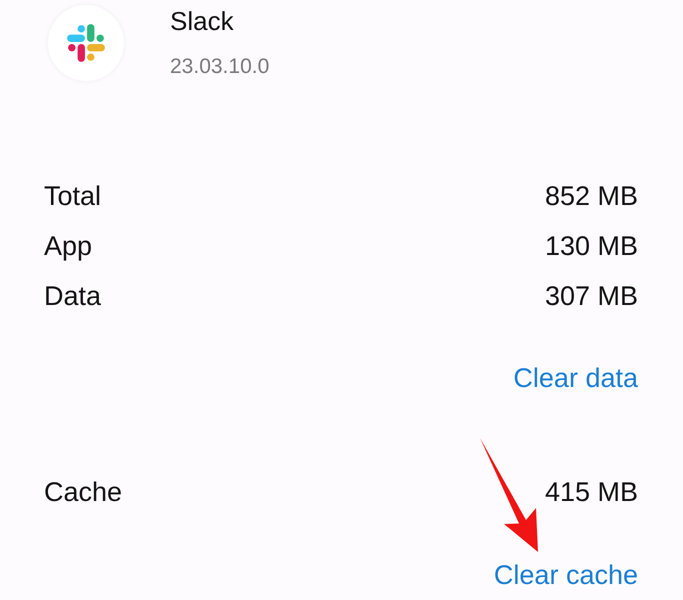  What do you see at coordinates (73, 296) in the screenshot?
I see `storage-label: Data` at bounding box center [73, 296].